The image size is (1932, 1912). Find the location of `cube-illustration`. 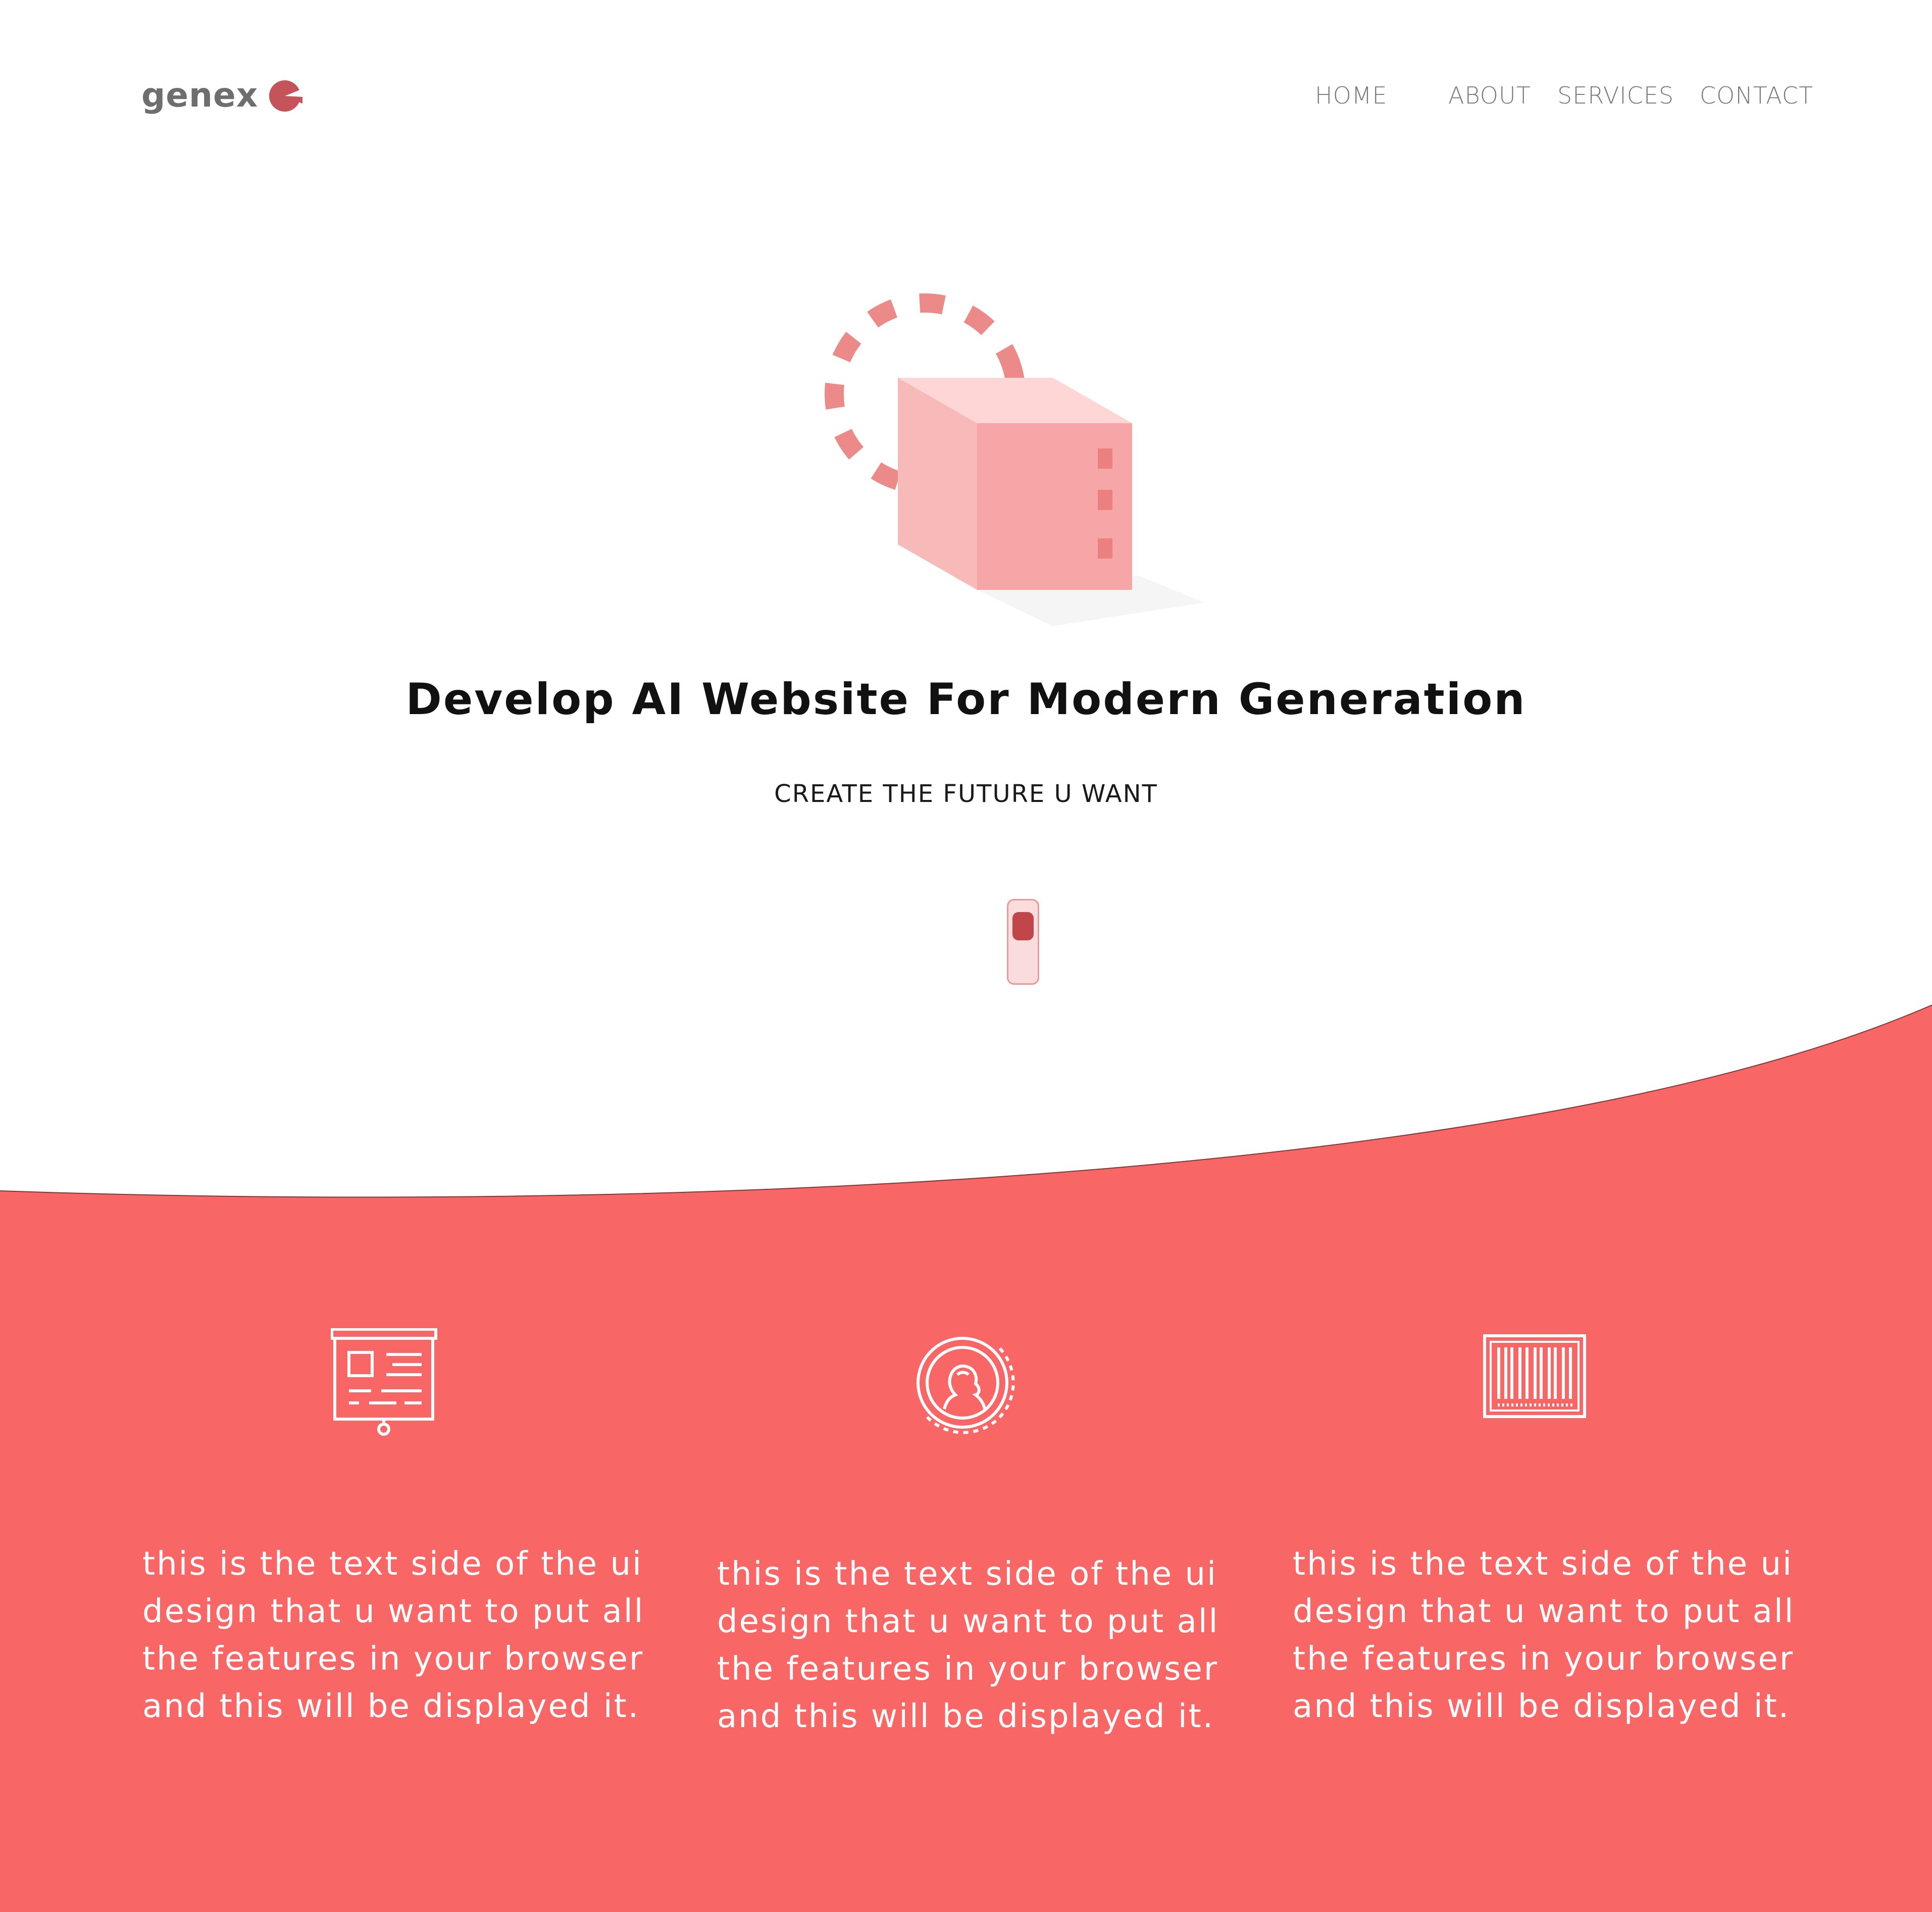

cube-illustration is located at coordinates (1014, 459).